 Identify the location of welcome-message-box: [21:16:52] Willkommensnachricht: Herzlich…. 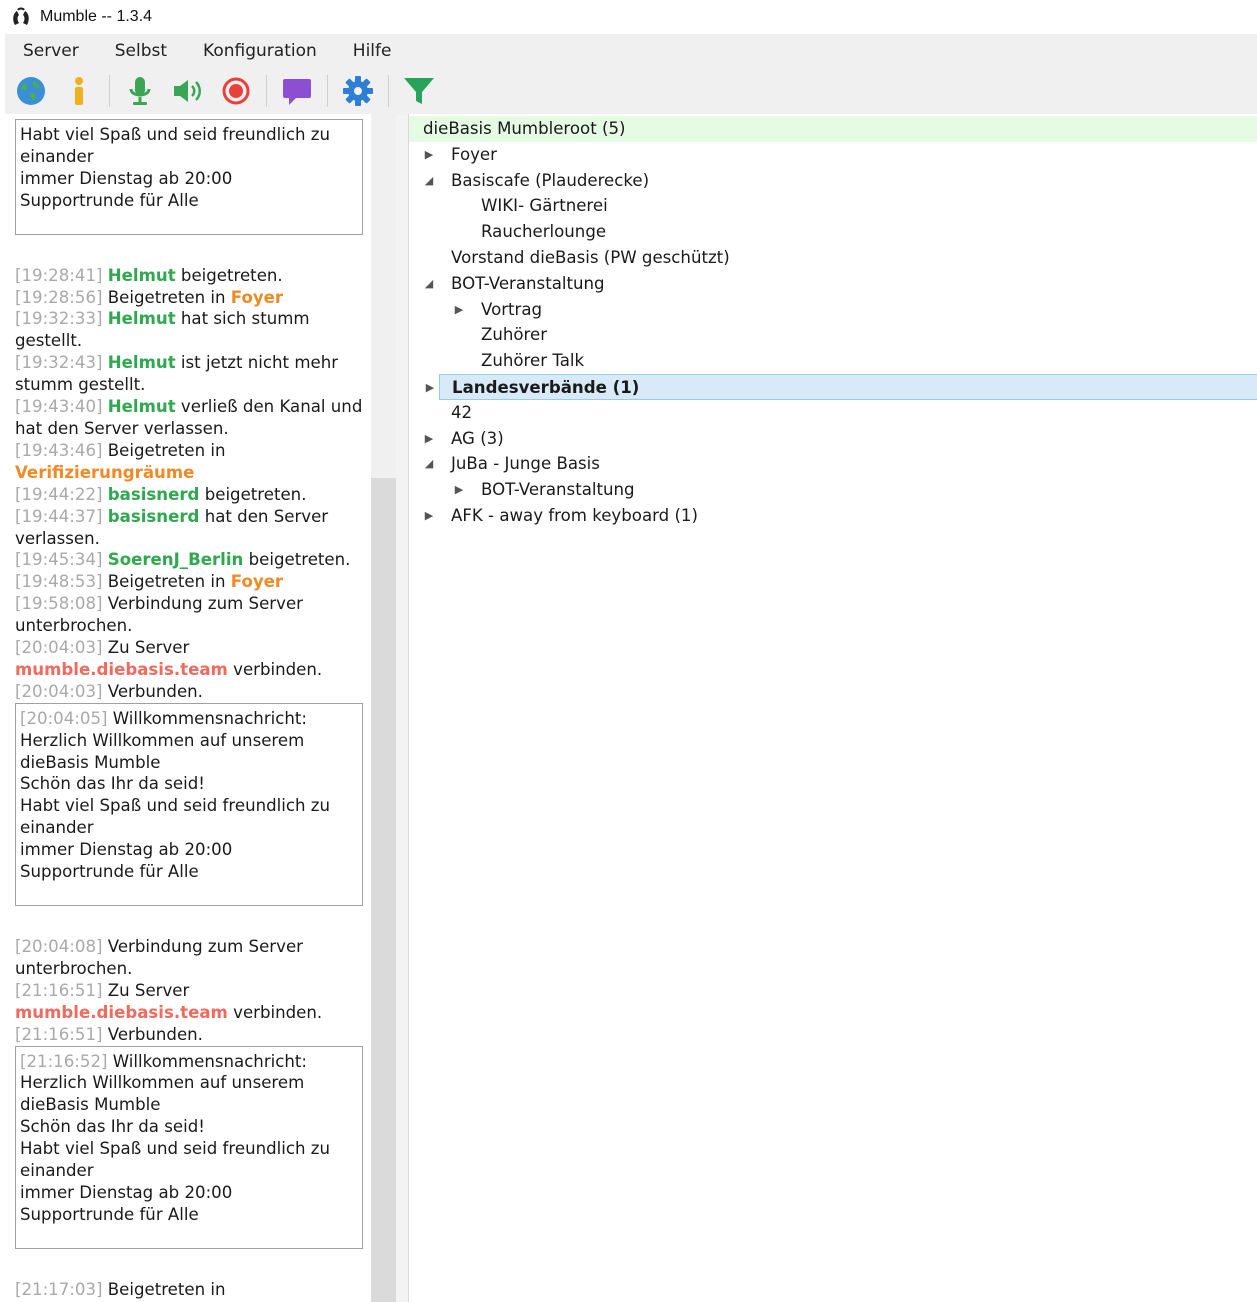
(189, 1147).